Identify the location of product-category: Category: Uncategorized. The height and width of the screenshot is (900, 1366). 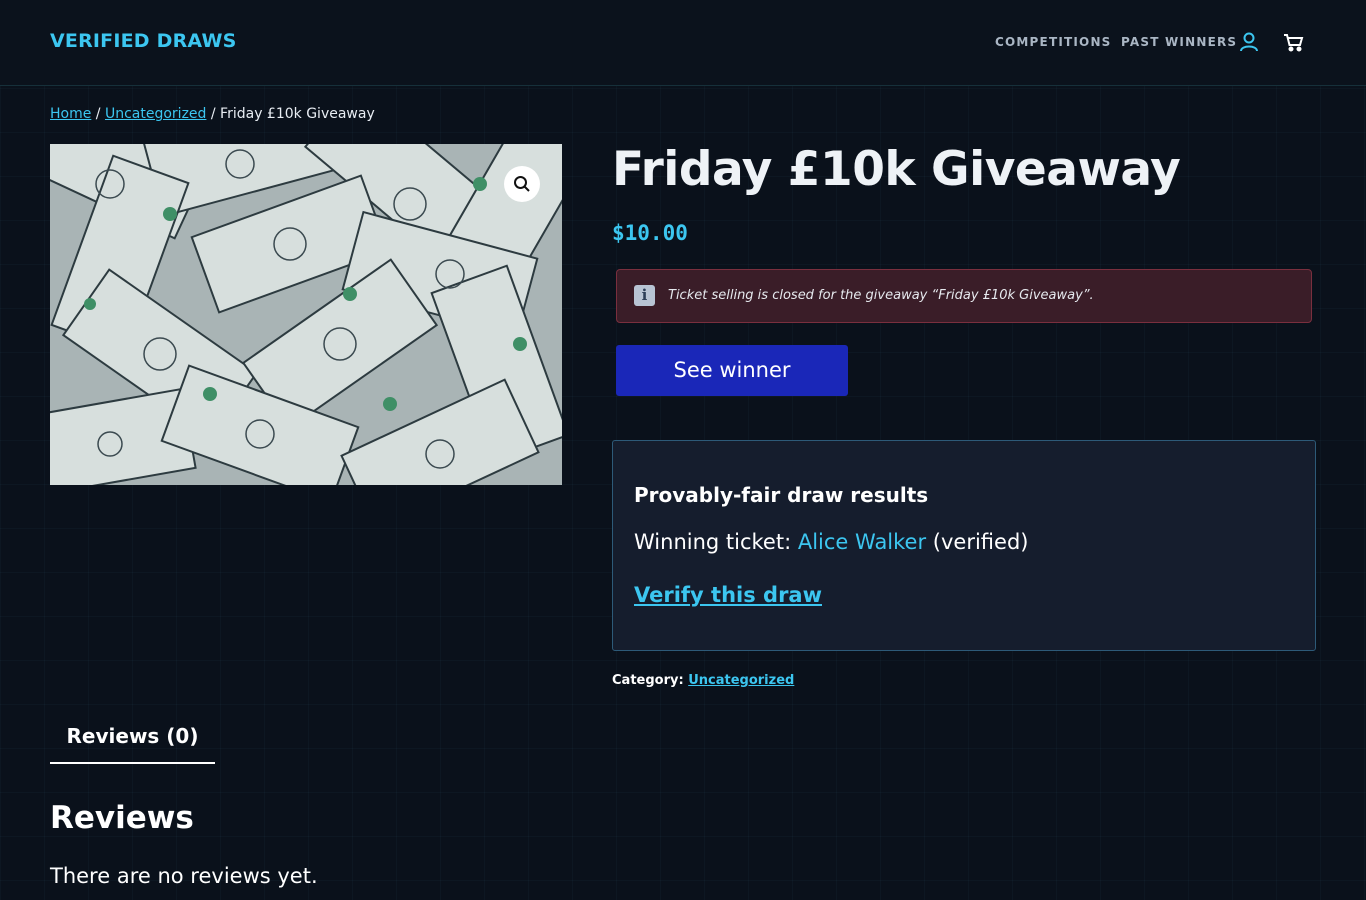
(703, 680).